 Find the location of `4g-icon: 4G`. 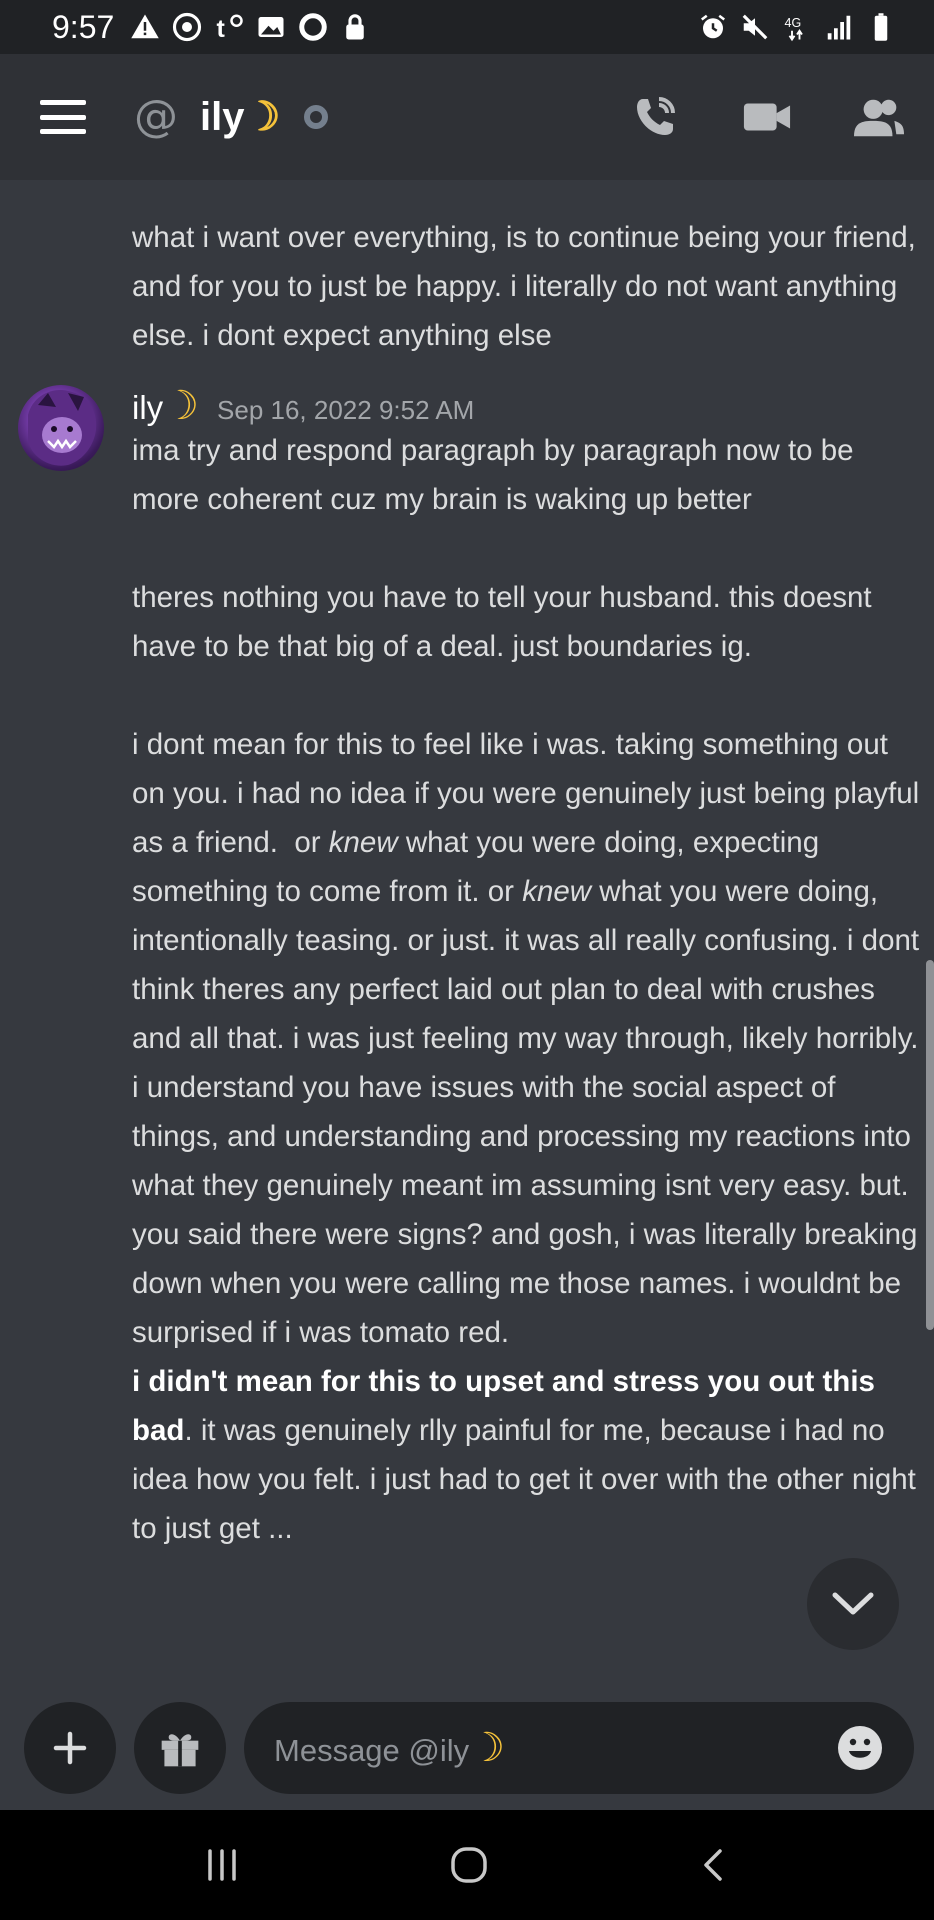

4g-icon: 4G is located at coordinates (794, 29).